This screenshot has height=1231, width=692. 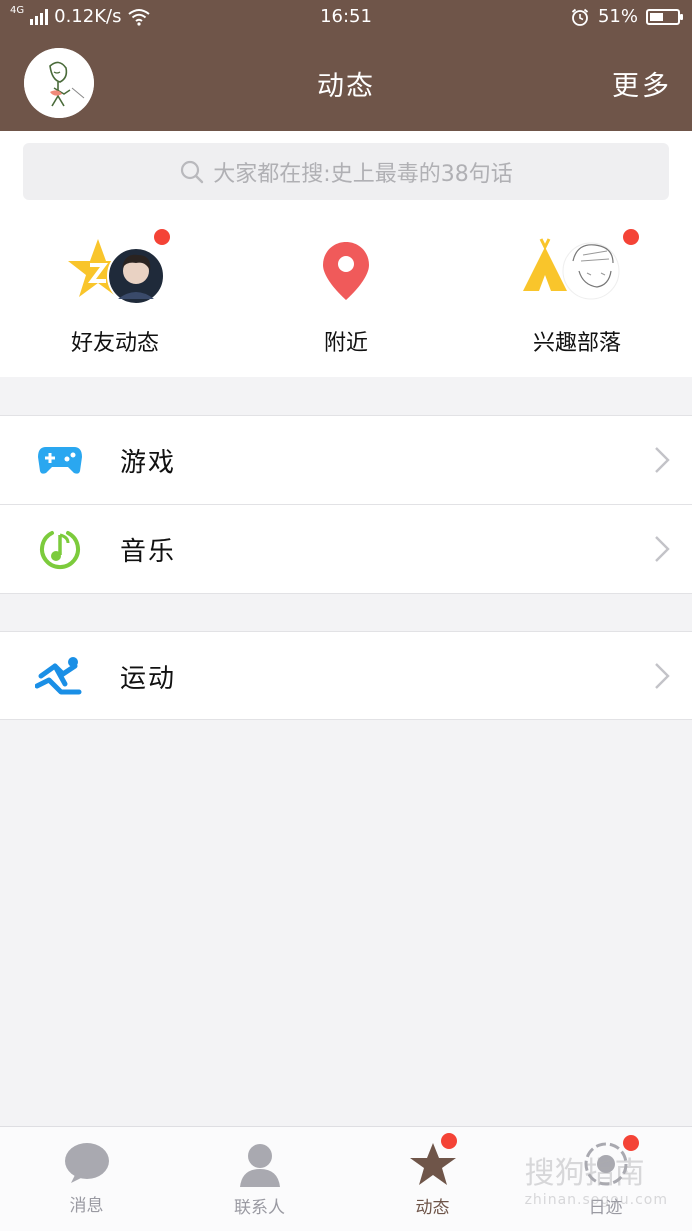 I want to click on quick-nearby: 附近, so click(x=346, y=294).